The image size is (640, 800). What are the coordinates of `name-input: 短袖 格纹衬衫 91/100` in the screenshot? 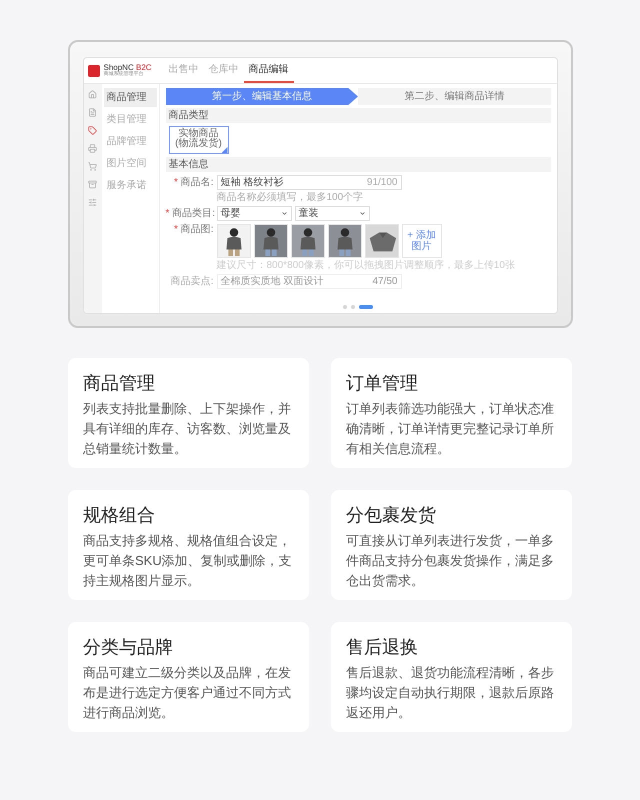 It's located at (309, 182).